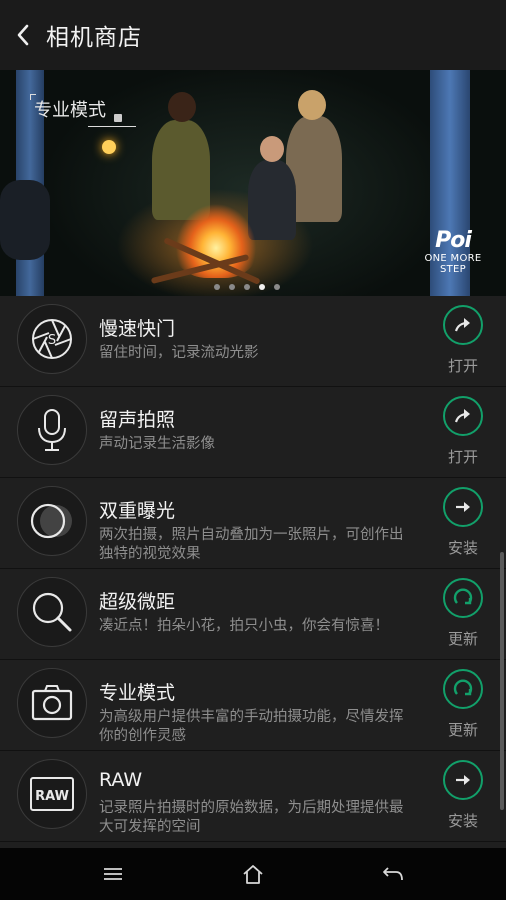 The height and width of the screenshot is (900, 506). What do you see at coordinates (251, 544) in the screenshot?
I see `mode-description: 两次拍摄，照片自动叠加为一张照片，可创作出独特的视觉效果` at bounding box center [251, 544].